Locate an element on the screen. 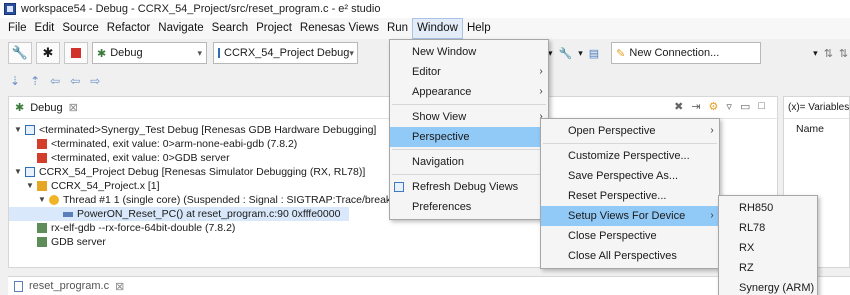 This screenshot has height=295, width=850. link-icon: ⚙ is located at coordinates (714, 106).